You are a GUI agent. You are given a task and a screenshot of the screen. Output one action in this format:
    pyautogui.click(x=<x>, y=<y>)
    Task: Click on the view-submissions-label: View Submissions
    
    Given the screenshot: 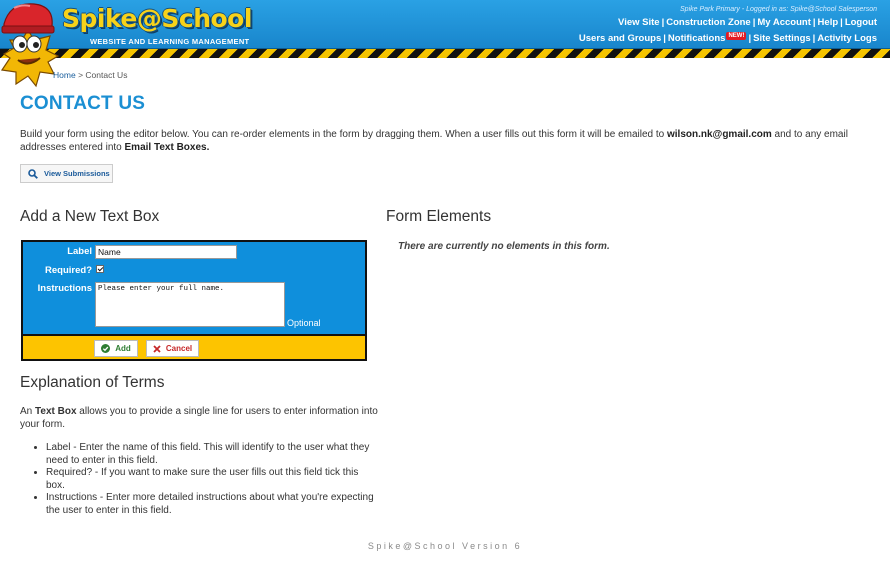 What is the action you would take?
    pyautogui.click(x=77, y=173)
    